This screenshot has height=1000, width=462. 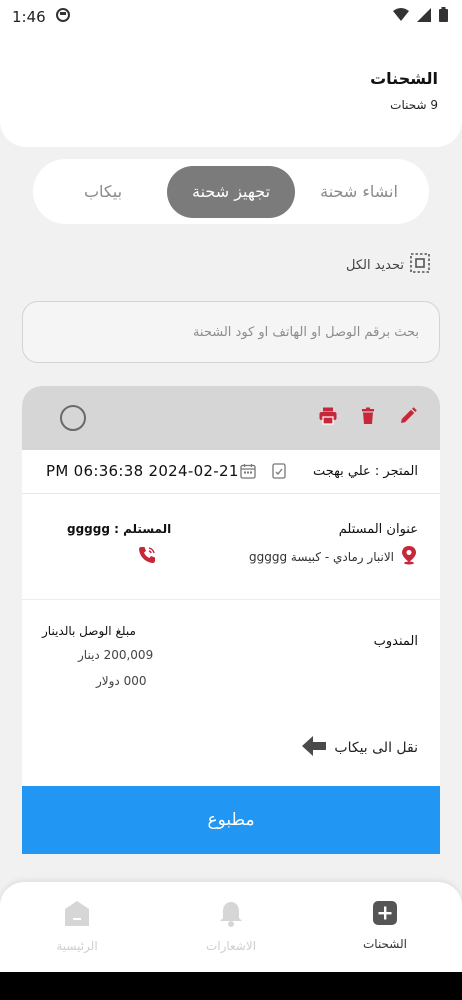 I want to click on receiver-address-label: عنوان المستلم, so click(x=378, y=529).